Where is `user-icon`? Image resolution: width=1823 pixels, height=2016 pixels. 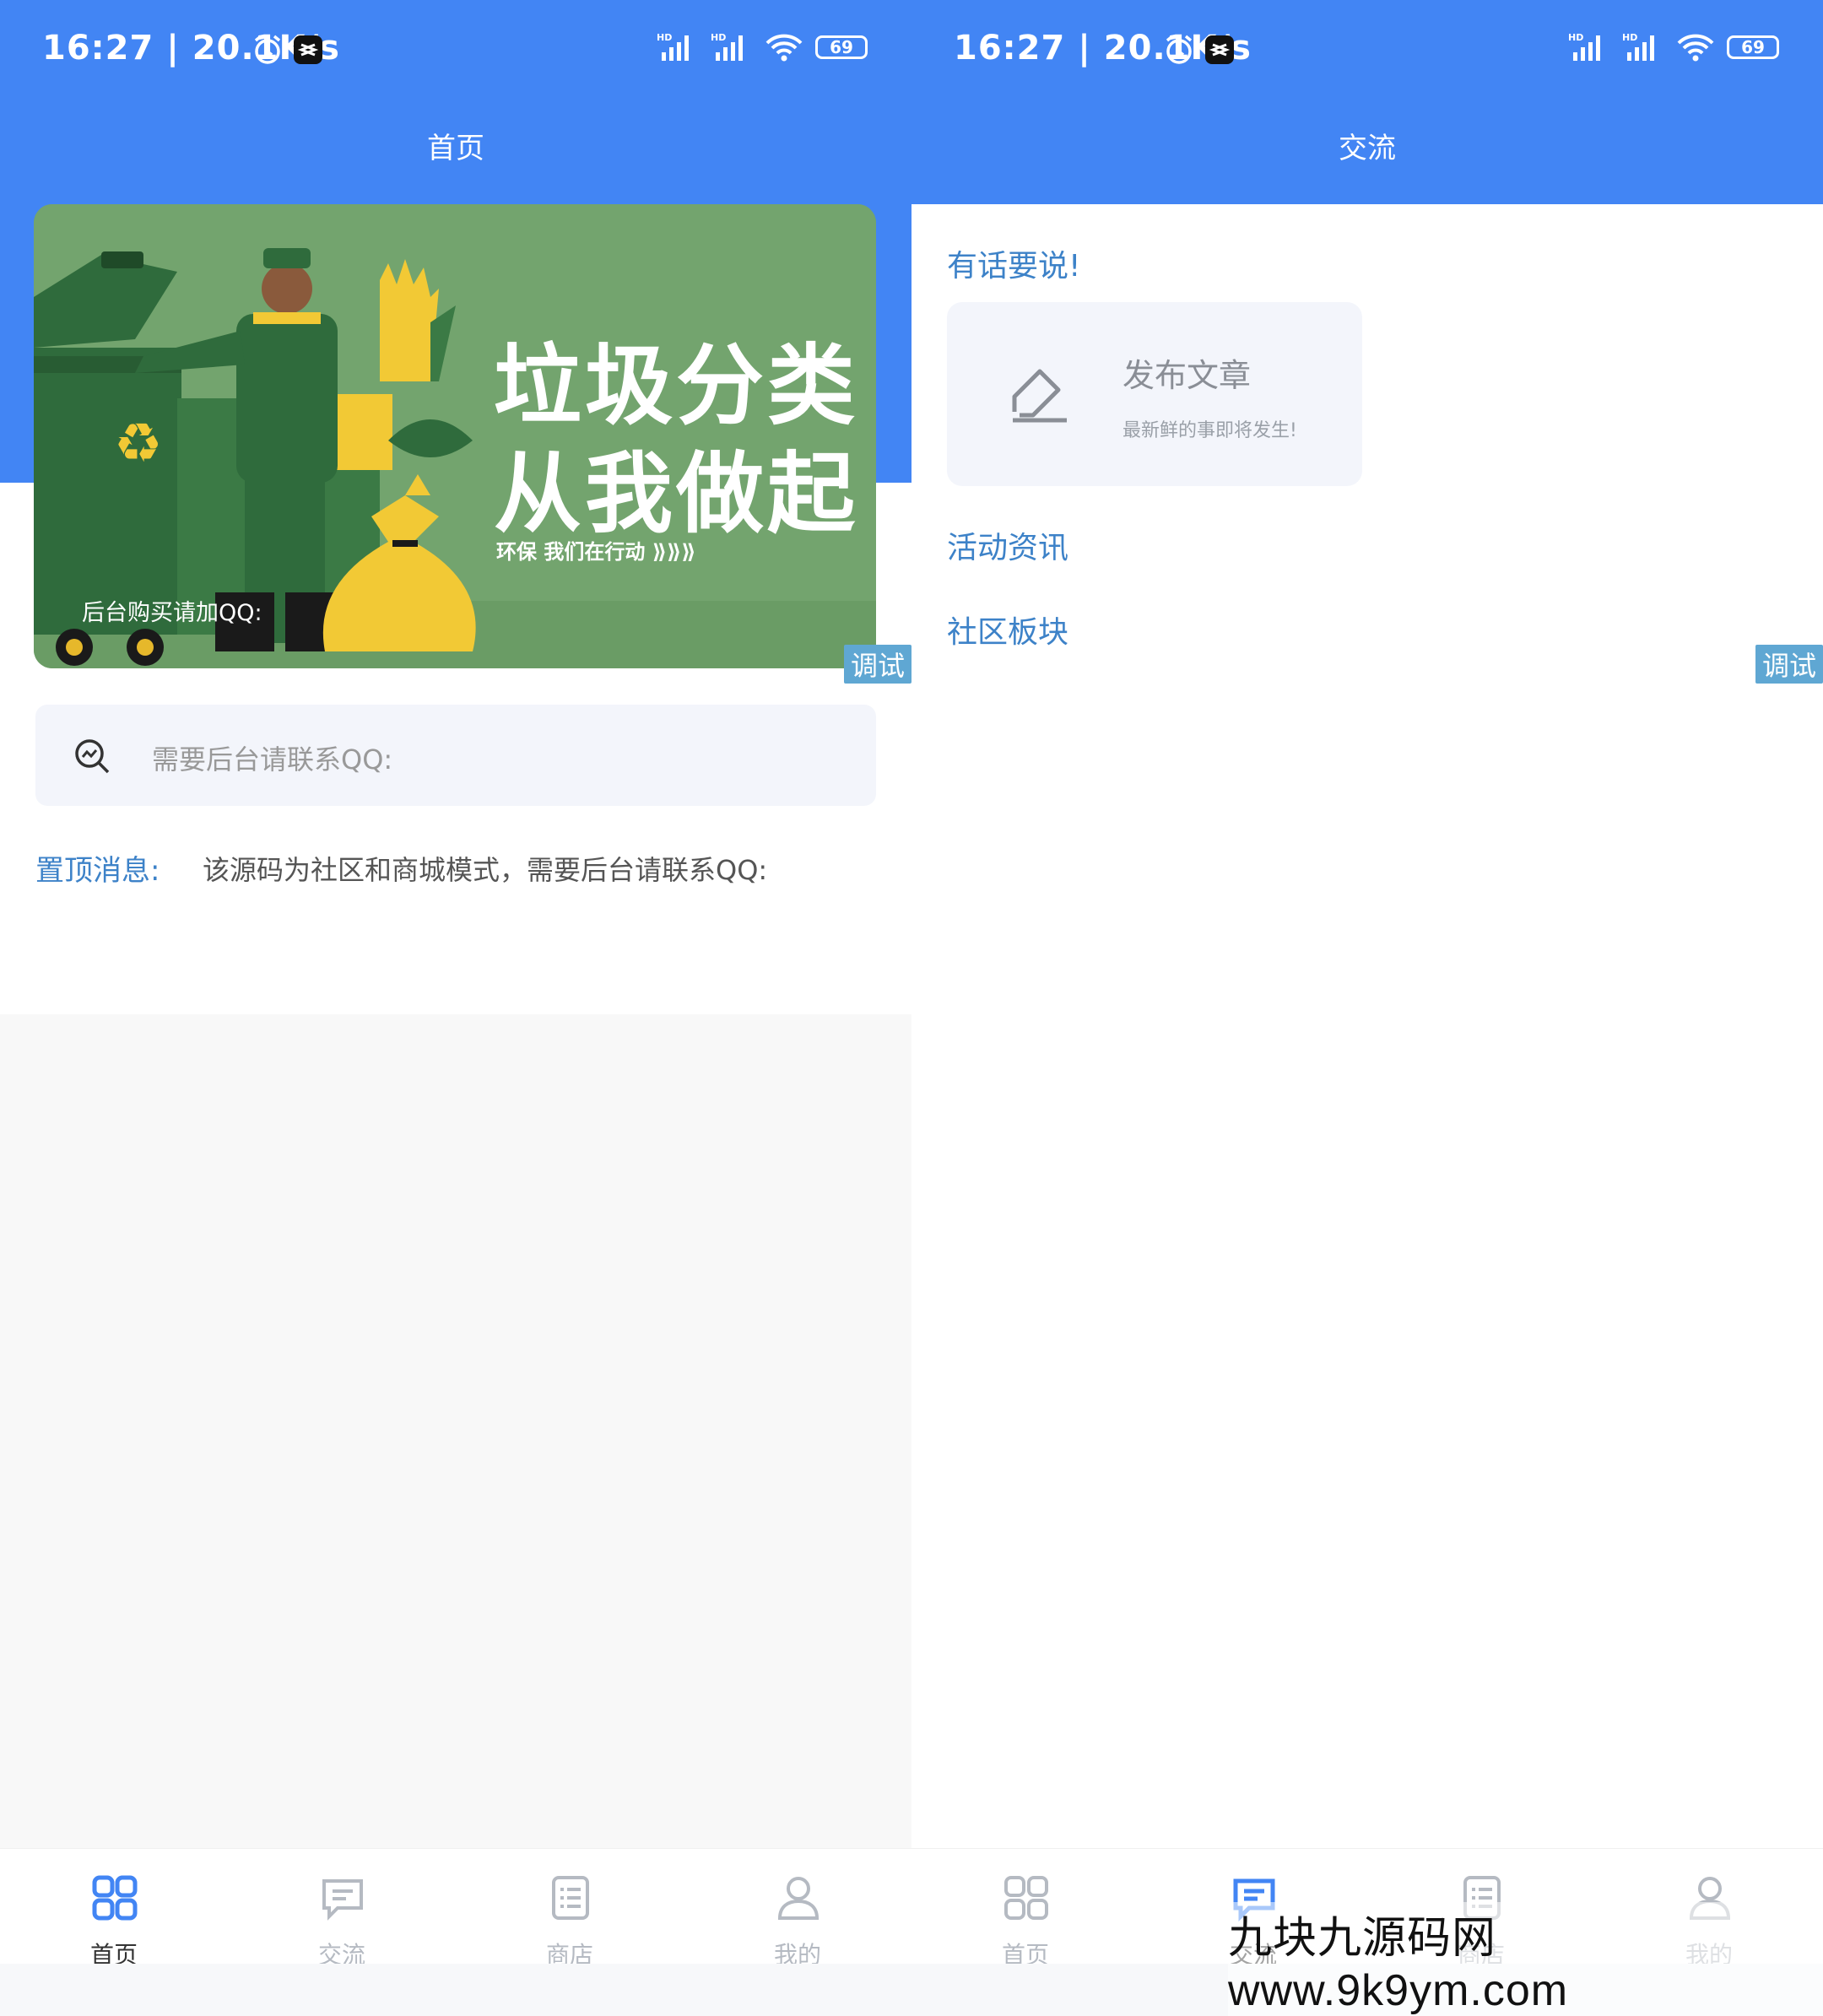
user-icon is located at coordinates (798, 1898).